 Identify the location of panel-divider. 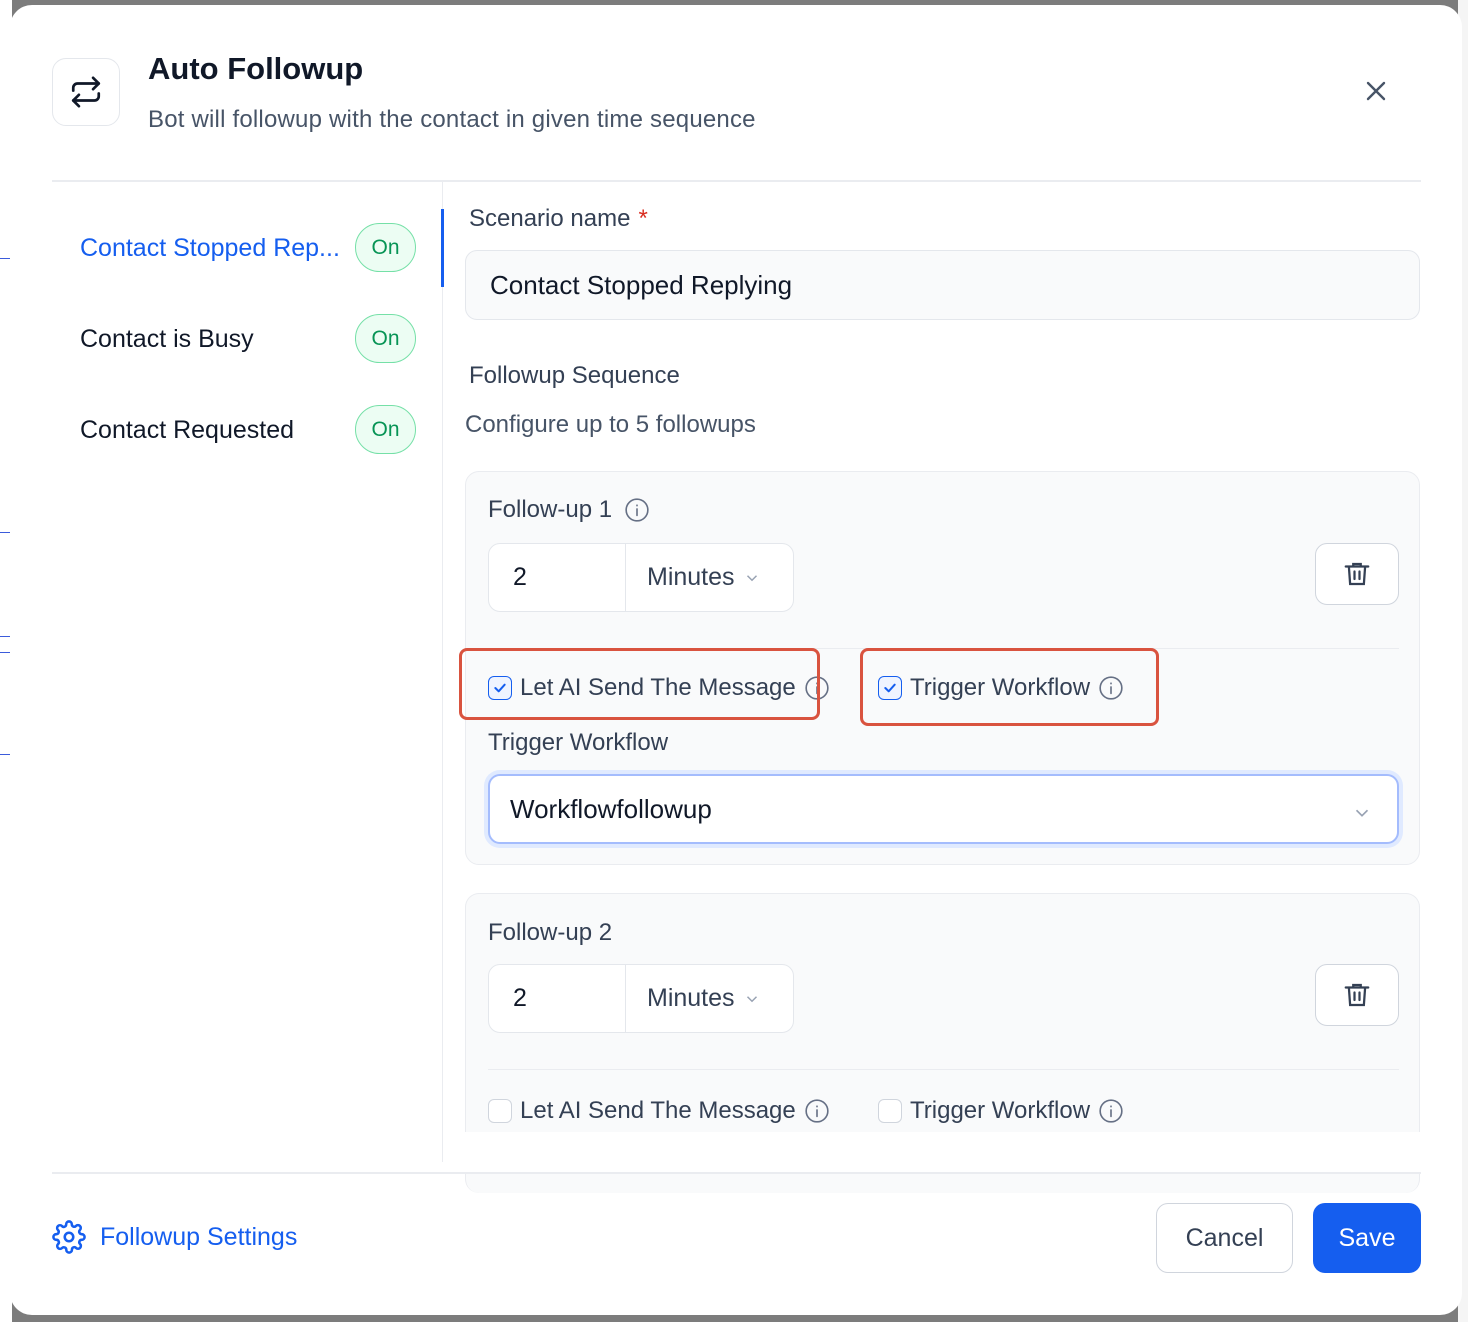
(442, 672).